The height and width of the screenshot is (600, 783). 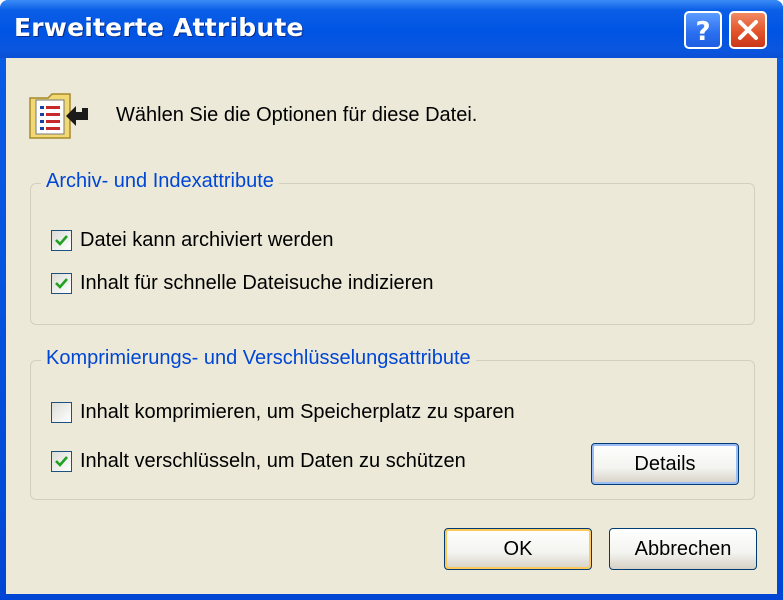 I want to click on ok-button: OK, so click(x=518, y=549).